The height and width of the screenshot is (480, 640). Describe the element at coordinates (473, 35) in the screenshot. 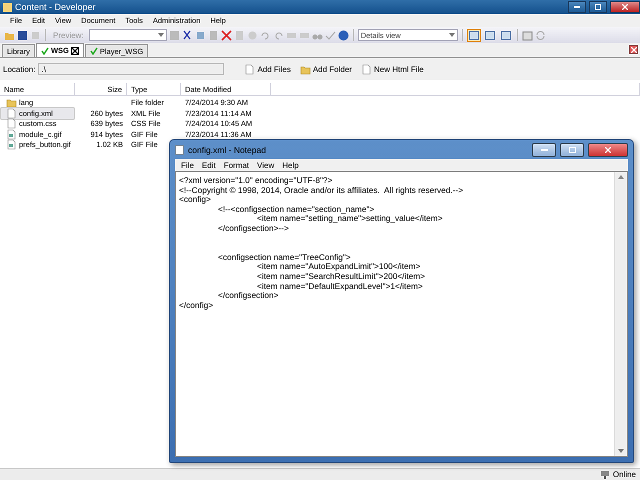

I see `list-view-icon-button` at that location.